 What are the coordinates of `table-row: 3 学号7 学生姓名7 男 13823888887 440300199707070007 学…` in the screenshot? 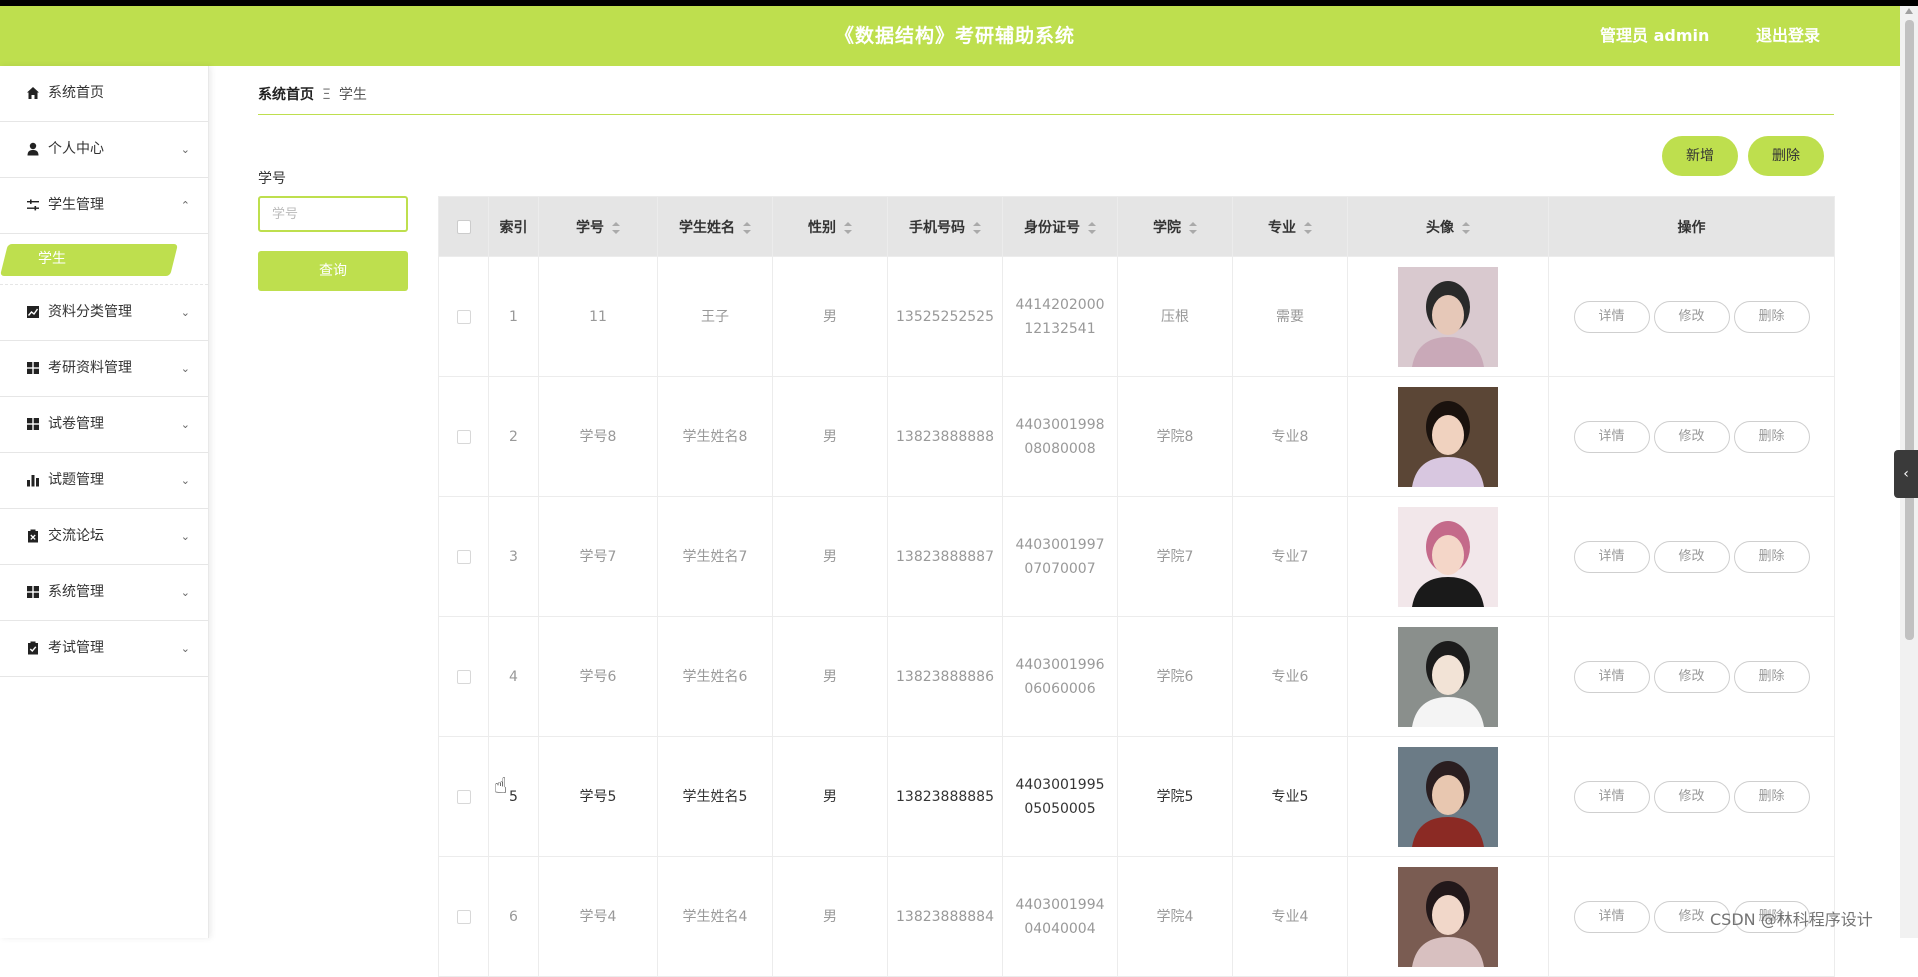 It's located at (1136, 556).